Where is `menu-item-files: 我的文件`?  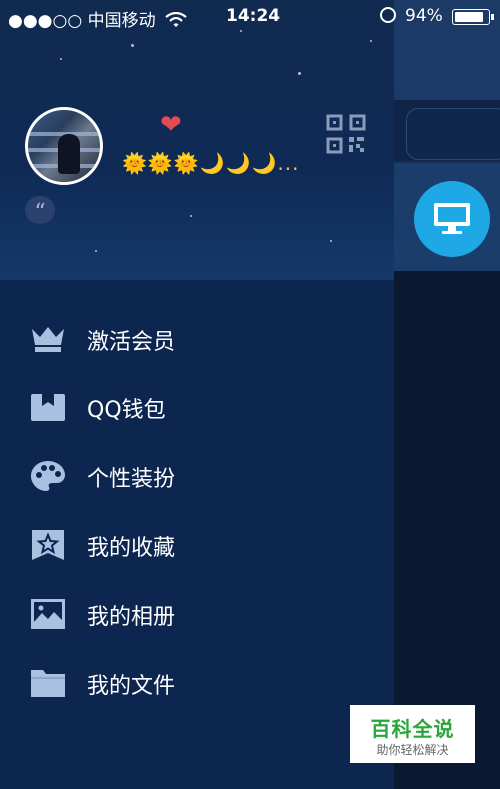
menu-item-files: 我的文件 is located at coordinates (197, 683).